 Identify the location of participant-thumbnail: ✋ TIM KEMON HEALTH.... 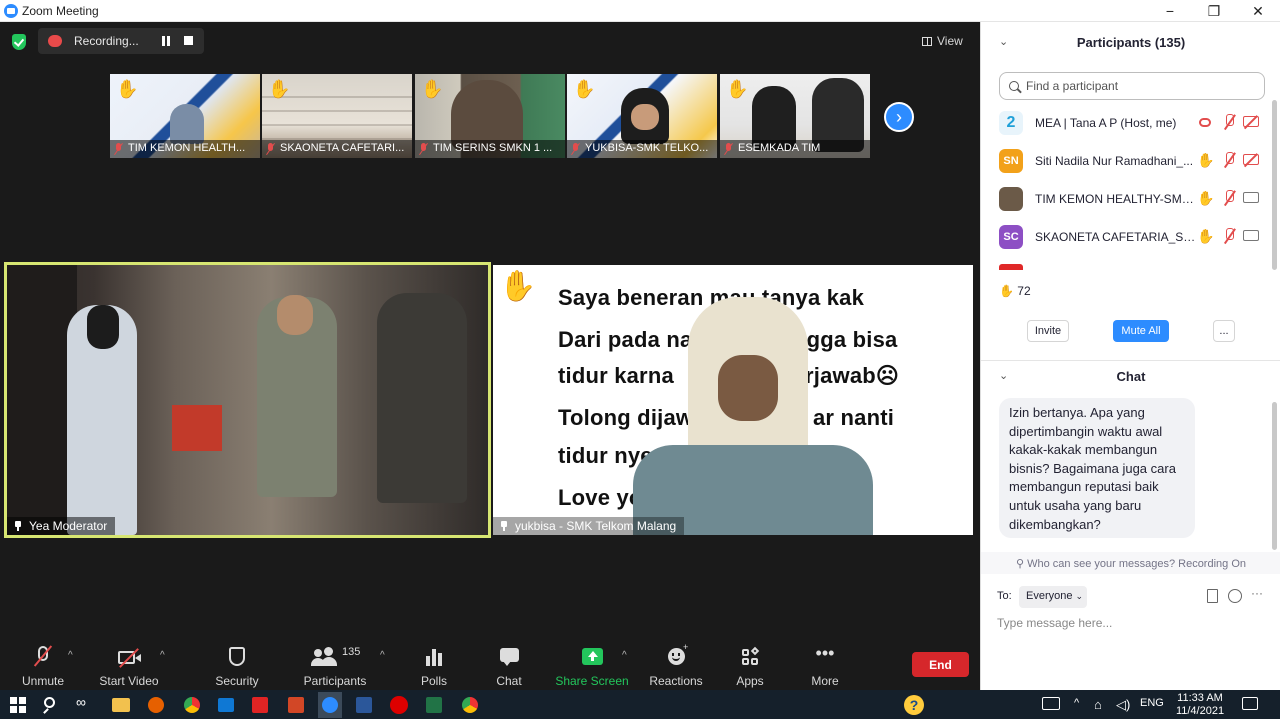
(185, 116).